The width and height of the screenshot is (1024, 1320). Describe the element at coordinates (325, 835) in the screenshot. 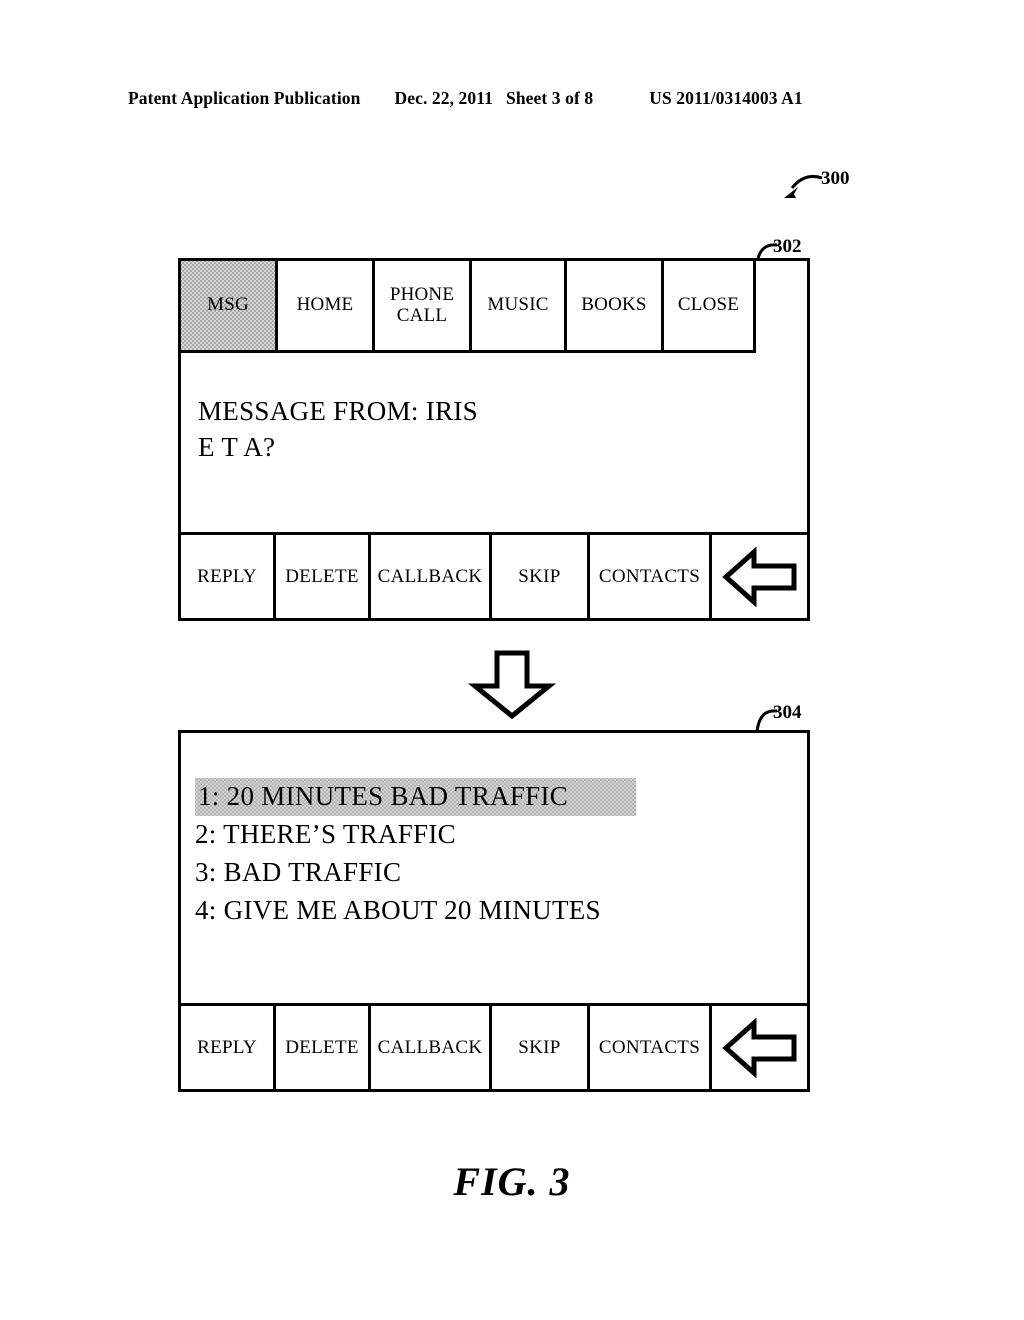

I see `reply-option-2: 2: THERE’S TRAFFIC` at that location.